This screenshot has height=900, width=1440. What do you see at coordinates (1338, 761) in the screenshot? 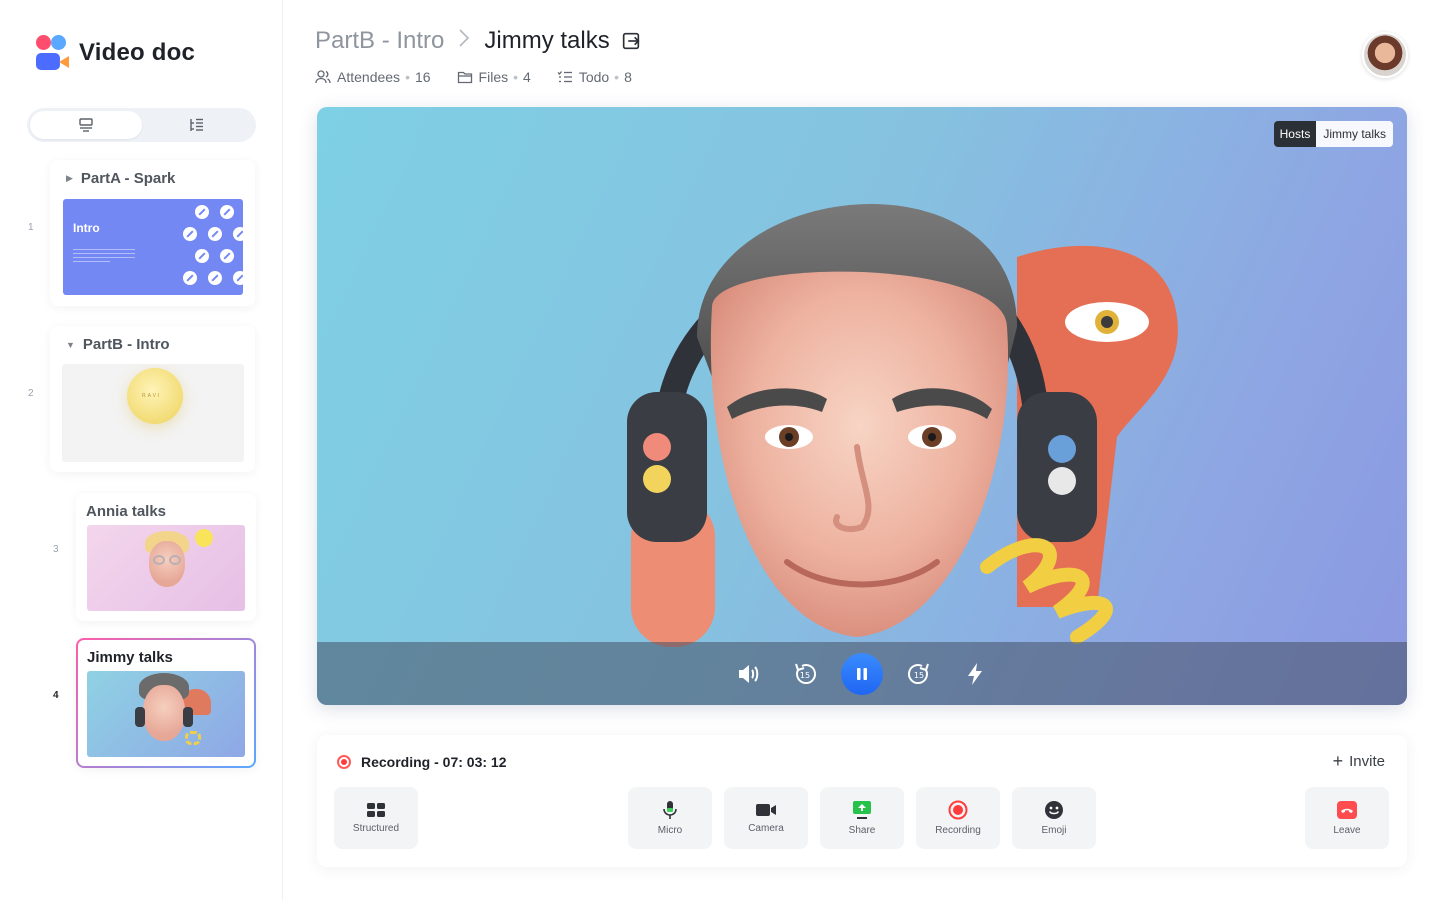
I see `plus-icon: +` at bounding box center [1338, 761].